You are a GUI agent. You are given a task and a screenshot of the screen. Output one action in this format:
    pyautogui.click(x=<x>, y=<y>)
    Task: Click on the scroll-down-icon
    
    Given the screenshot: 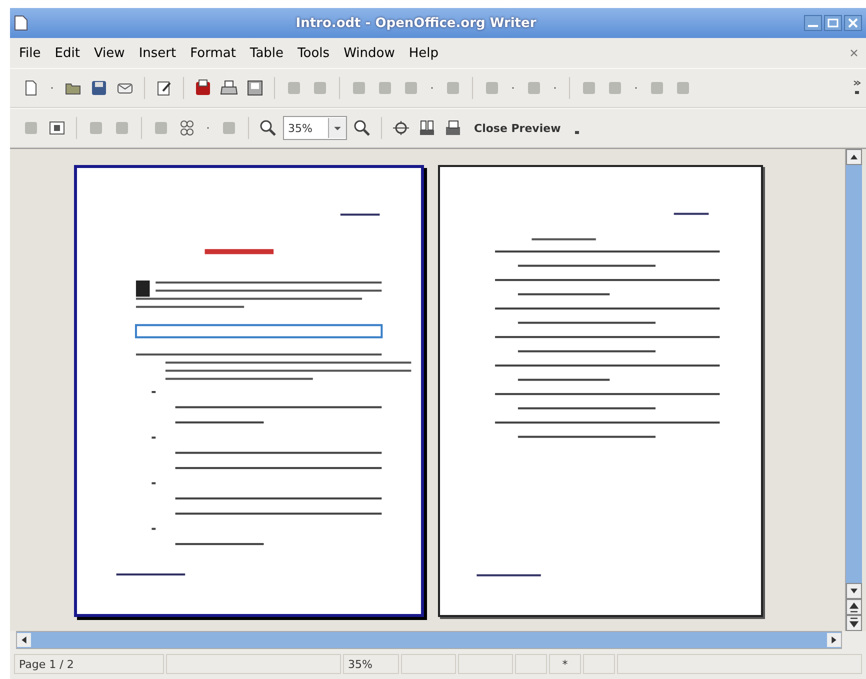 What is the action you would take?
    pyautogui.click(x=854, y=591)
    